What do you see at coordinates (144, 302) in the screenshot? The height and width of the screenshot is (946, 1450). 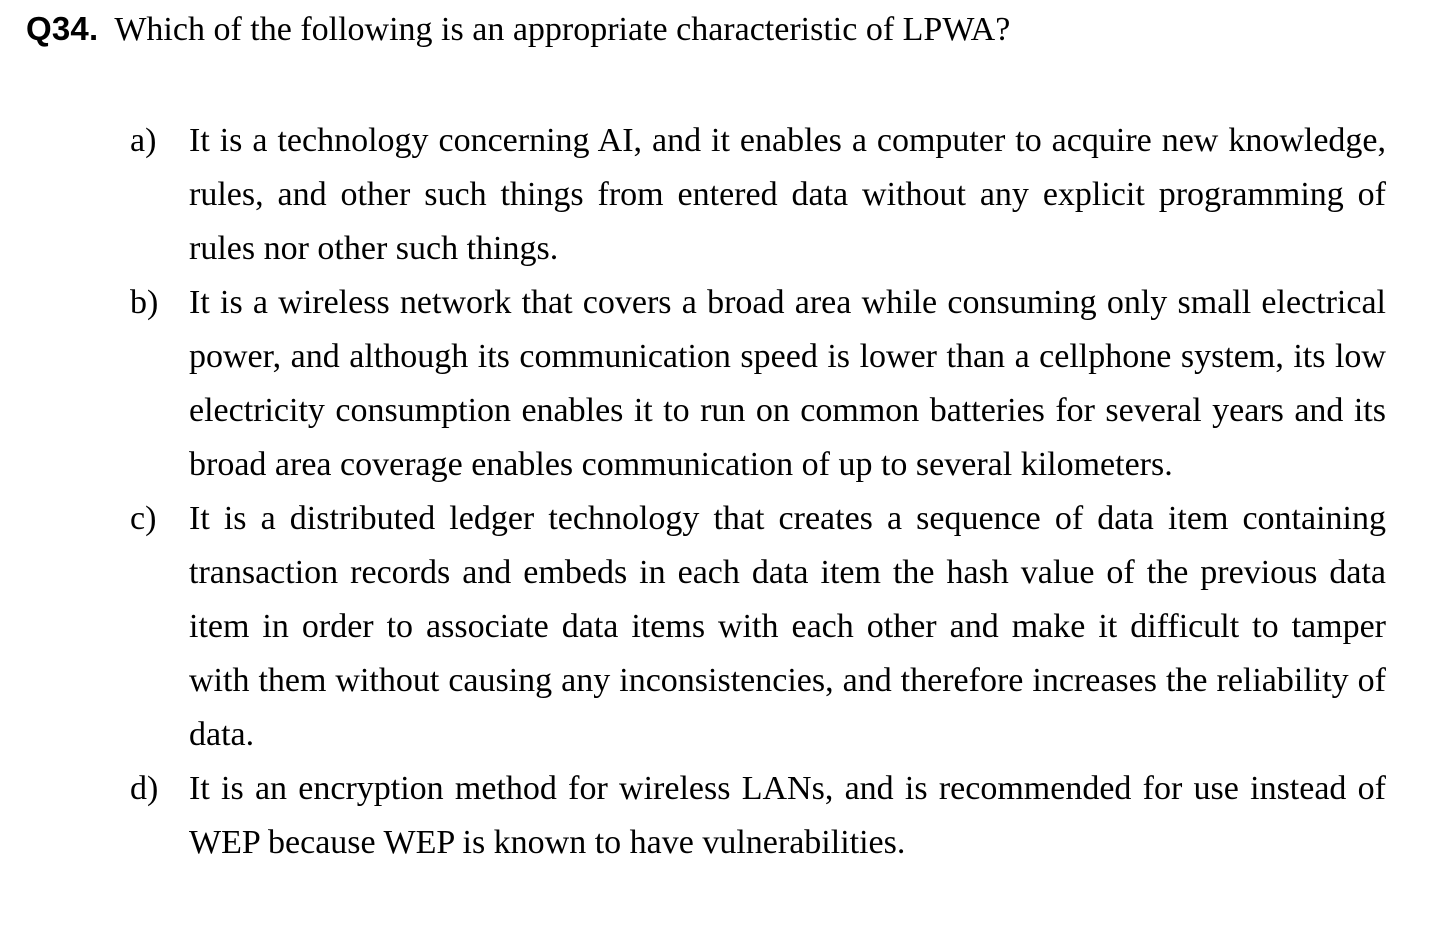 I see `option-letter: b)` at bounding box center [144, 302].